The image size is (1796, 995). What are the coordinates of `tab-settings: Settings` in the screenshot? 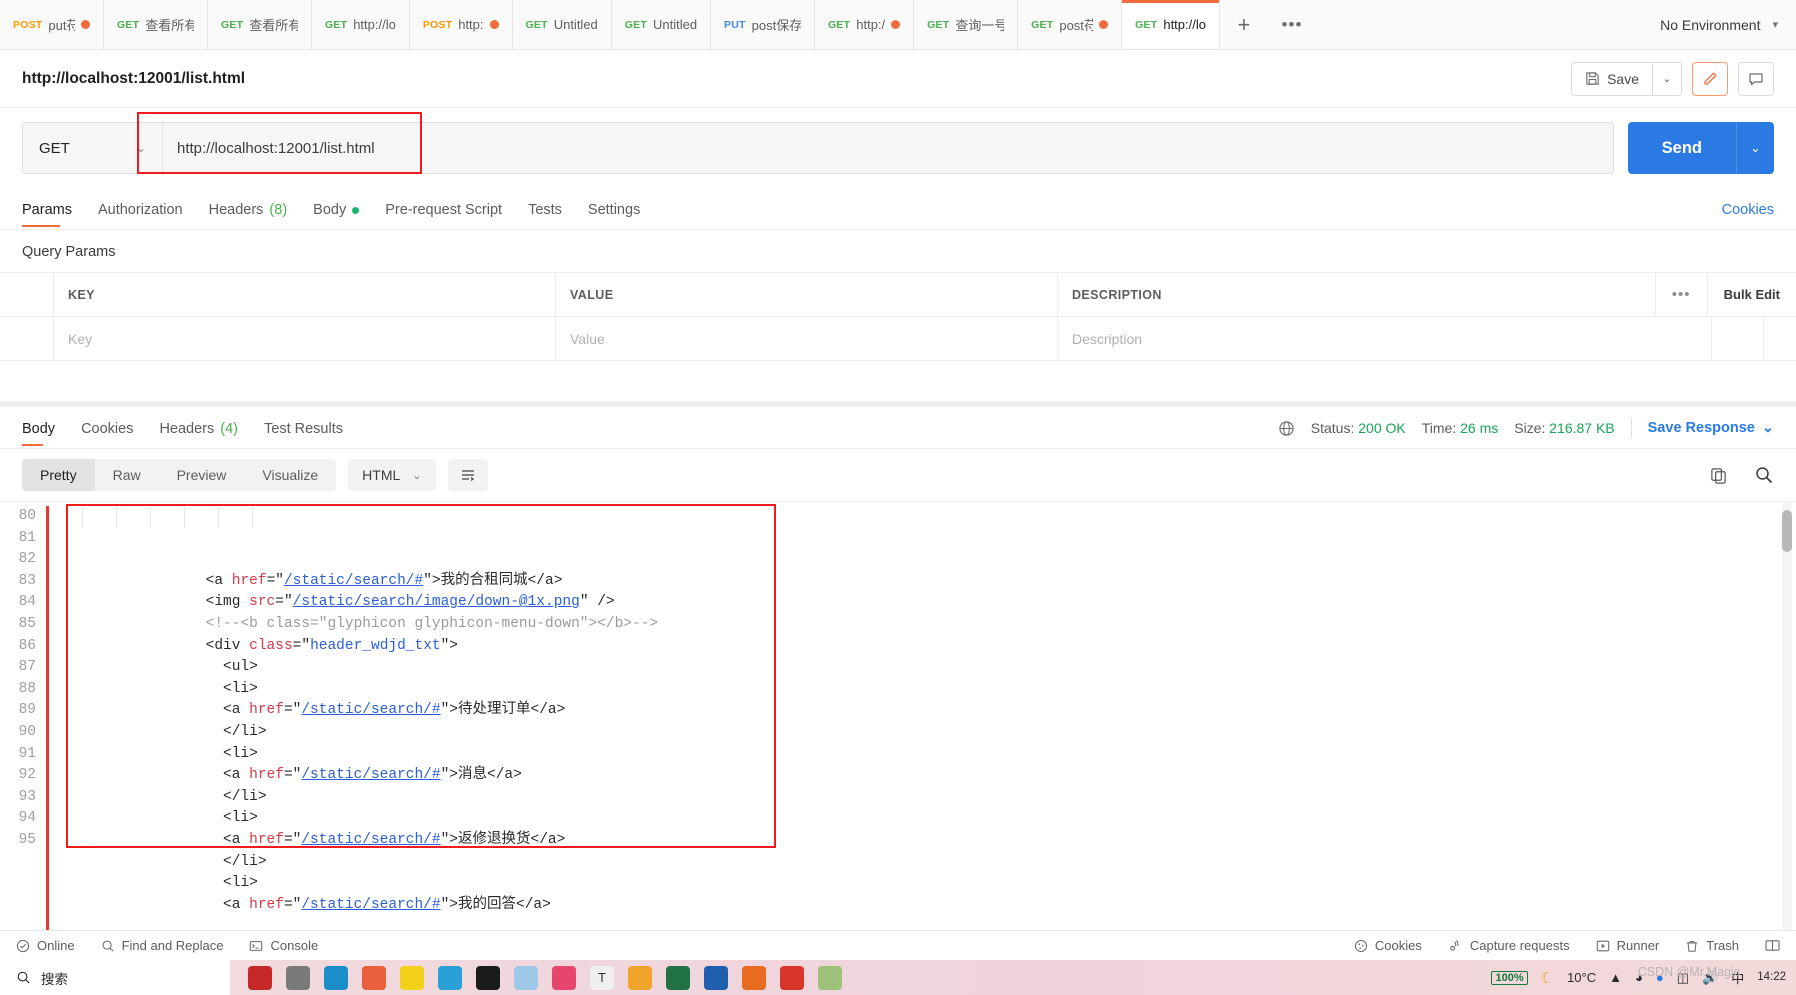 It's located at (621, 215).